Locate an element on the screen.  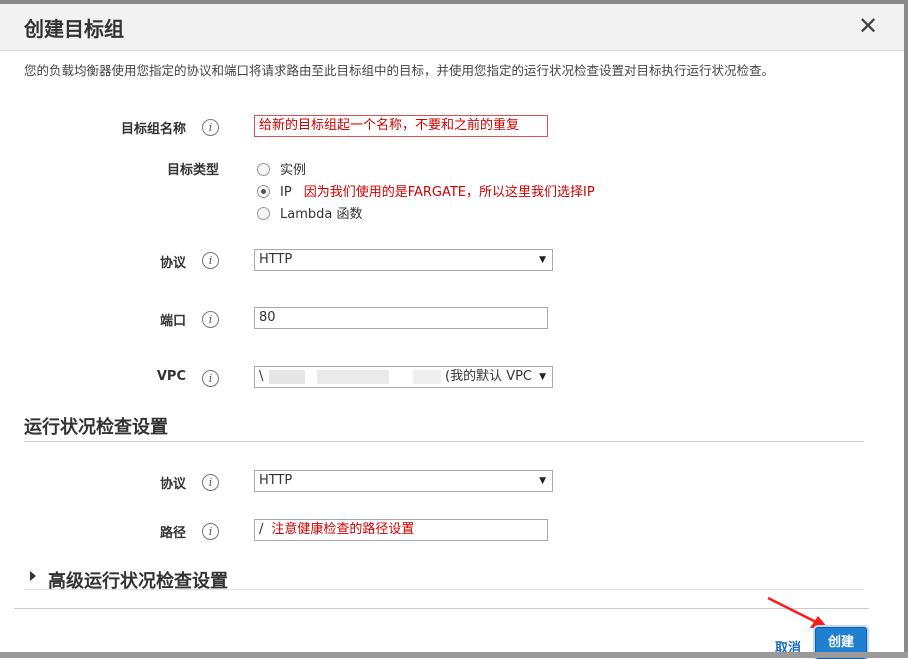
path-annotation: 注意健康检查的路径设置 is located at coordinates (343, 529).